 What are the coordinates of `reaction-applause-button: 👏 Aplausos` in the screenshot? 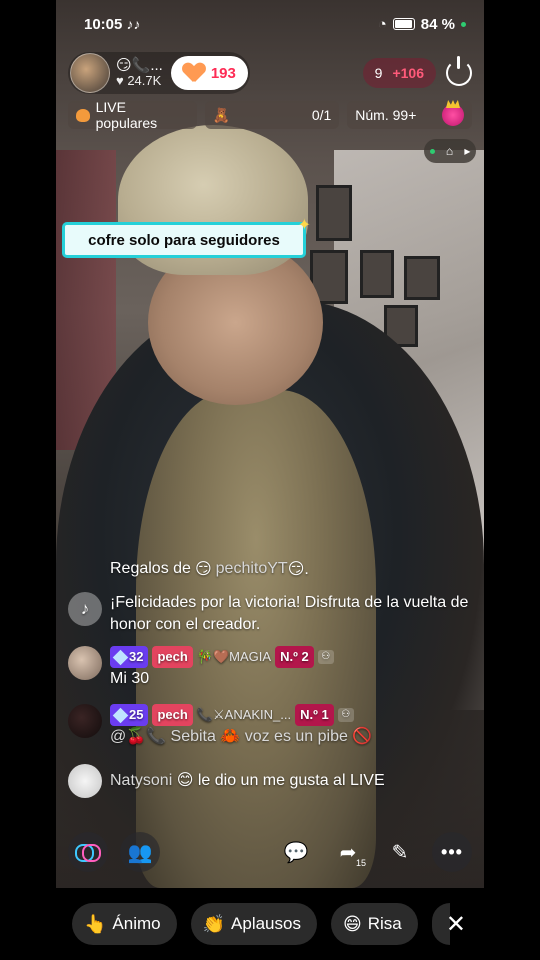 It's located at (253, 924).